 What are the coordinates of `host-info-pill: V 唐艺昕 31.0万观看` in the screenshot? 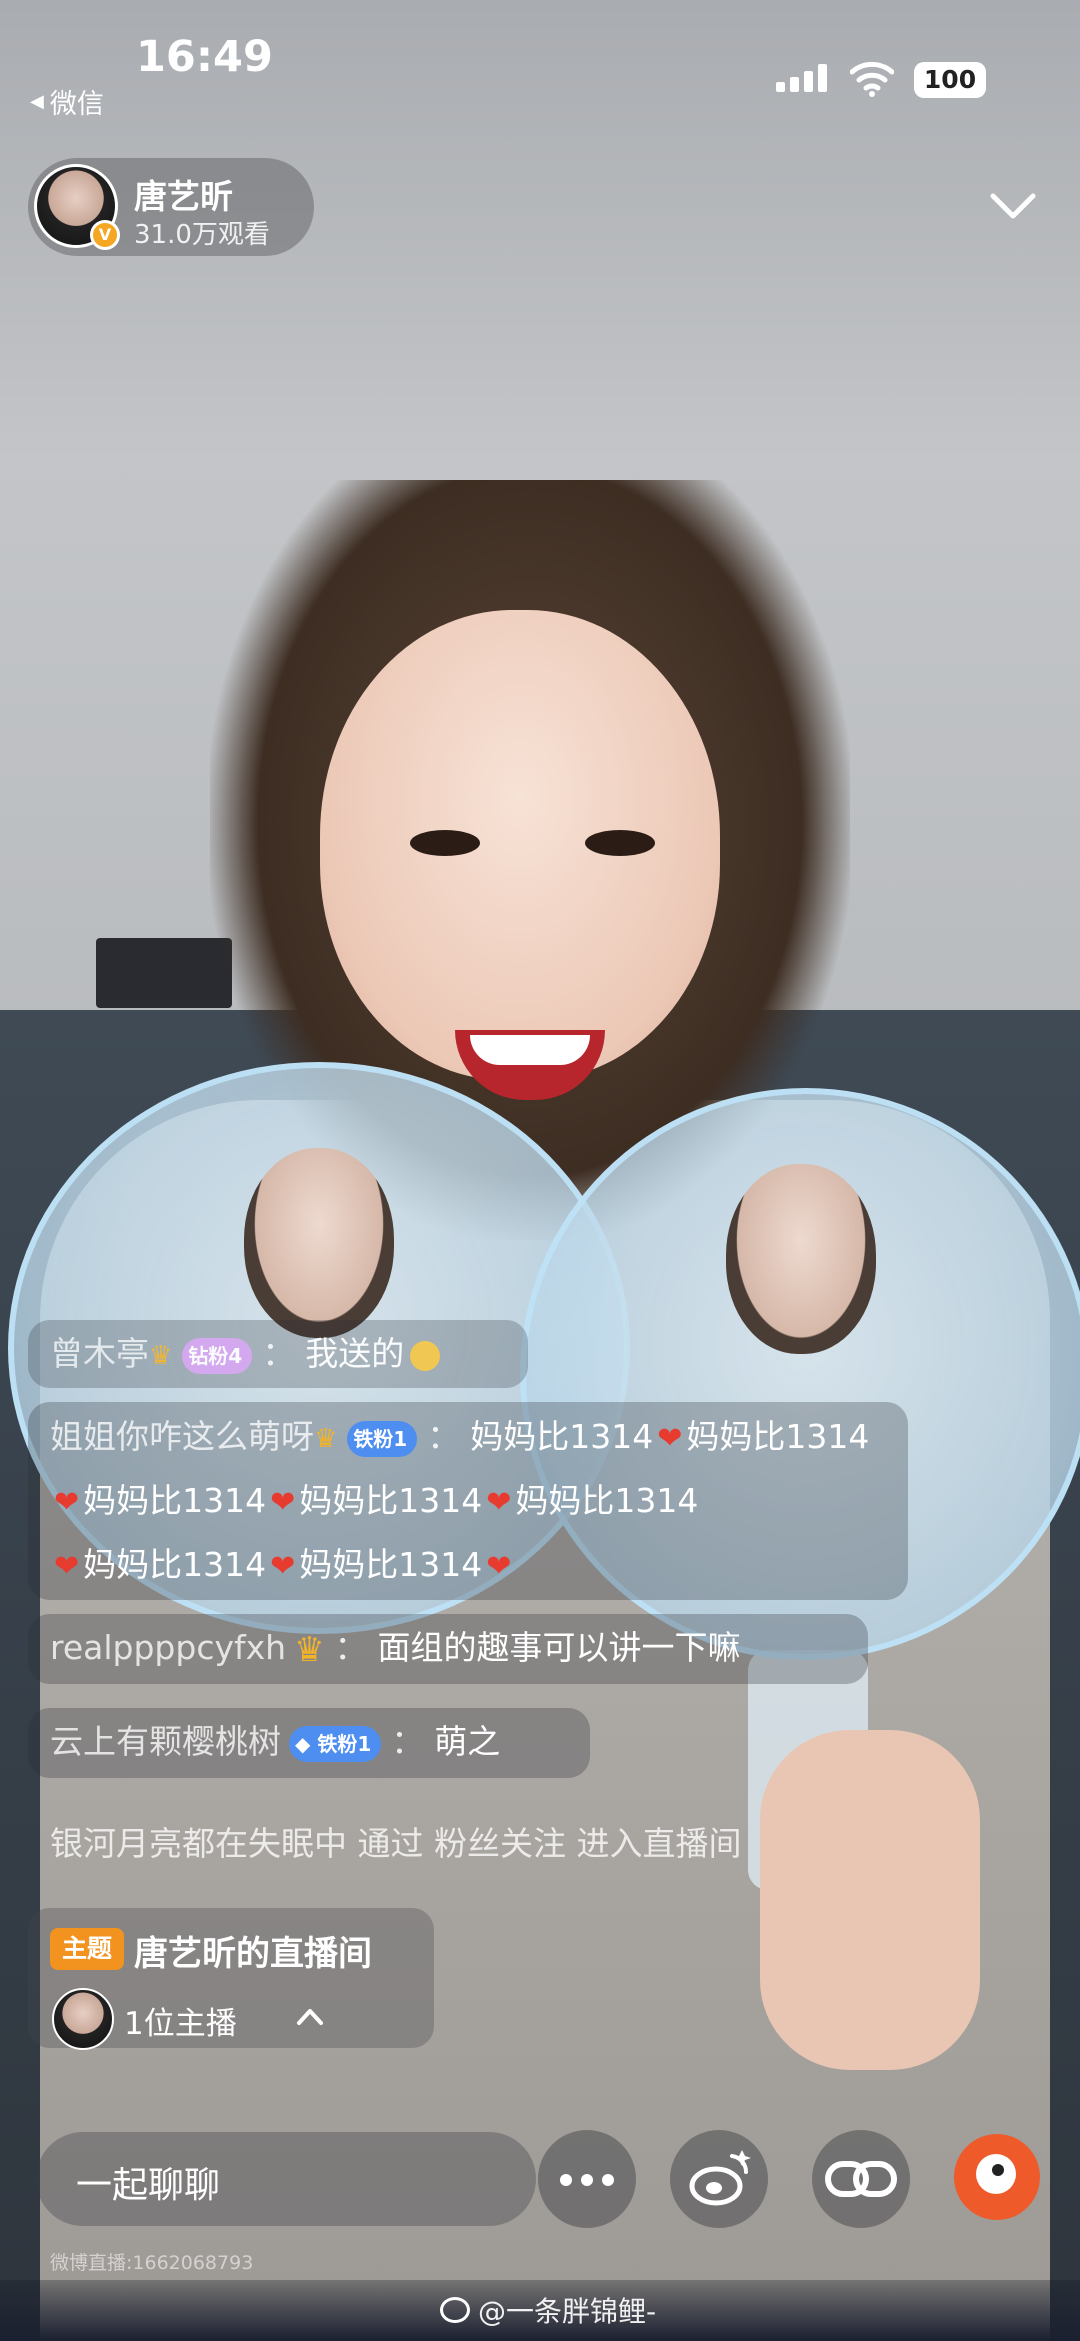 It's located at (171, 207).